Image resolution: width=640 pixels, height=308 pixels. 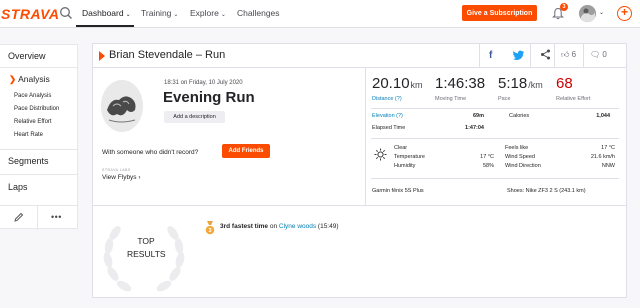 What do you see at coordinates (146, 248) in the screenshot?
I see `top-results-badge: TOP RESULTS` at bounding box center [146, 248].